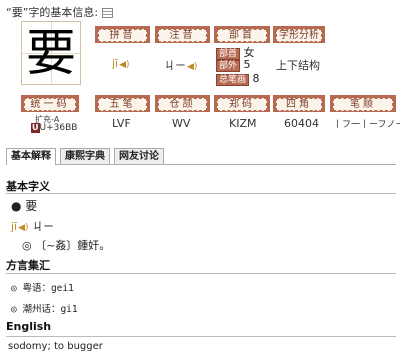 Image resolution: width=400 pixels, height=361 pixels. What do you see at coordinates (243, 123) in the screenshot?
I see `zhengma-value: KIZM` at bounding box center [243, 123].